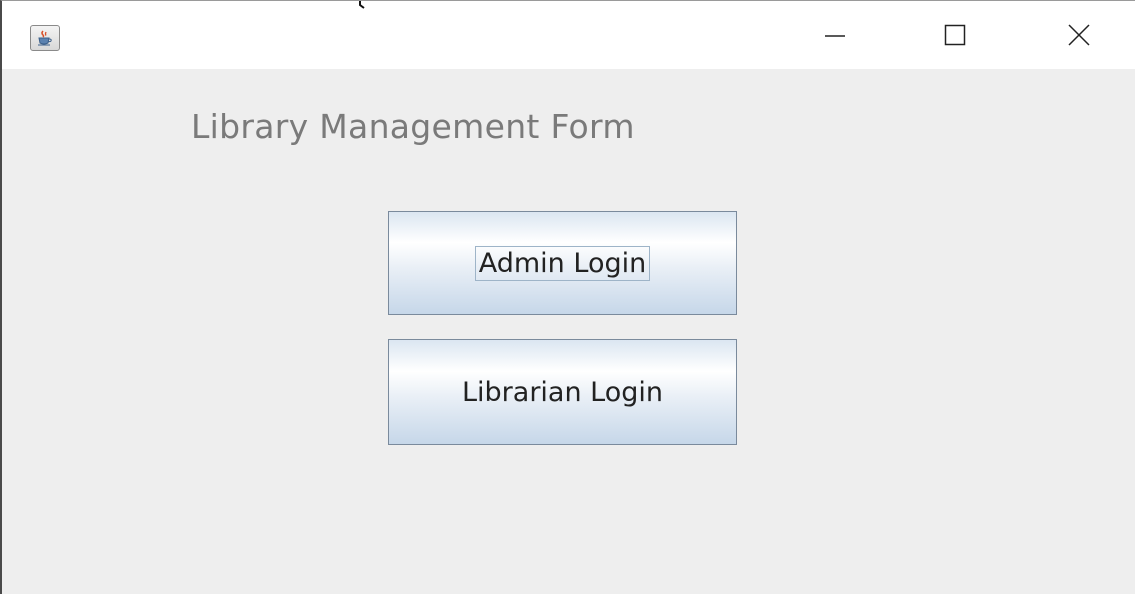 Image resolution: width=1135 pixels, height=594 pixels. Describe the element at coordinates (413, 126) in the screenshot. I see `form-title: Library Management Form` at that location.